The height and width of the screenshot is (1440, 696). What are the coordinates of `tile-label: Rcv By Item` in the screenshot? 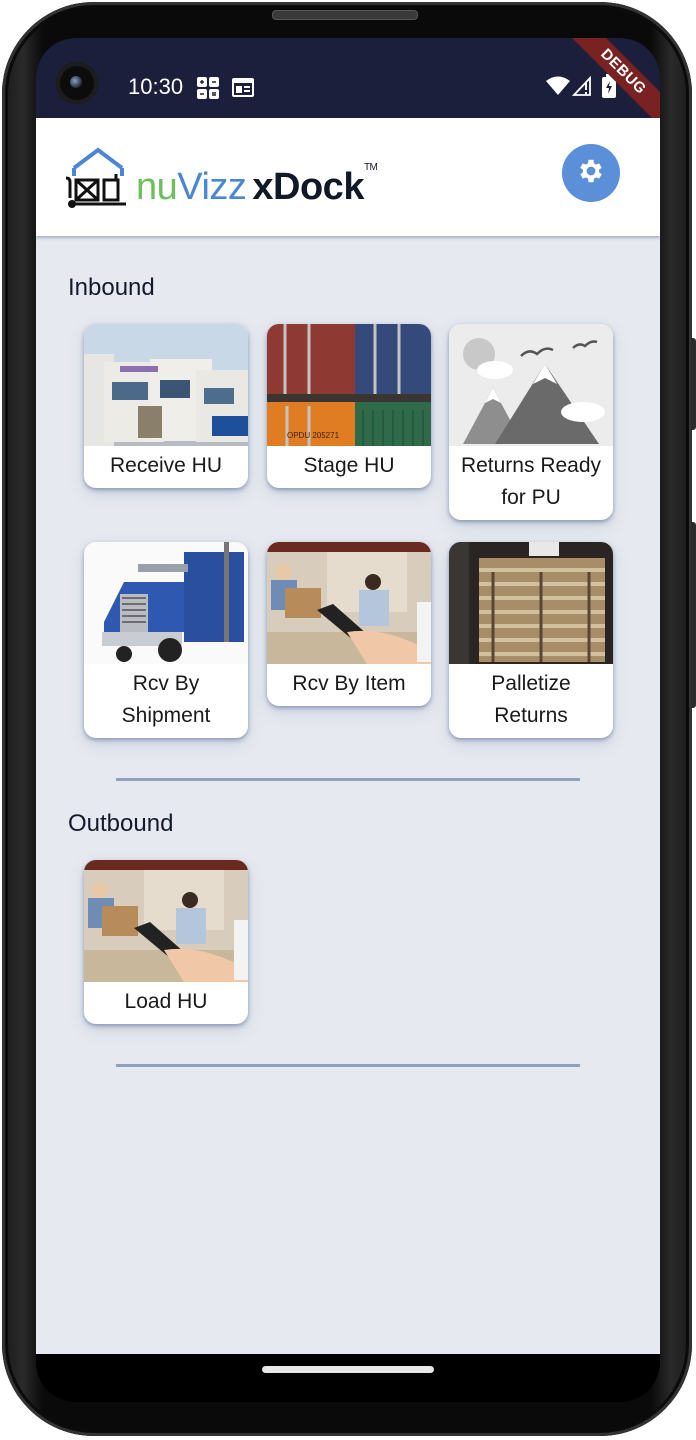 It's located at (349, 683).